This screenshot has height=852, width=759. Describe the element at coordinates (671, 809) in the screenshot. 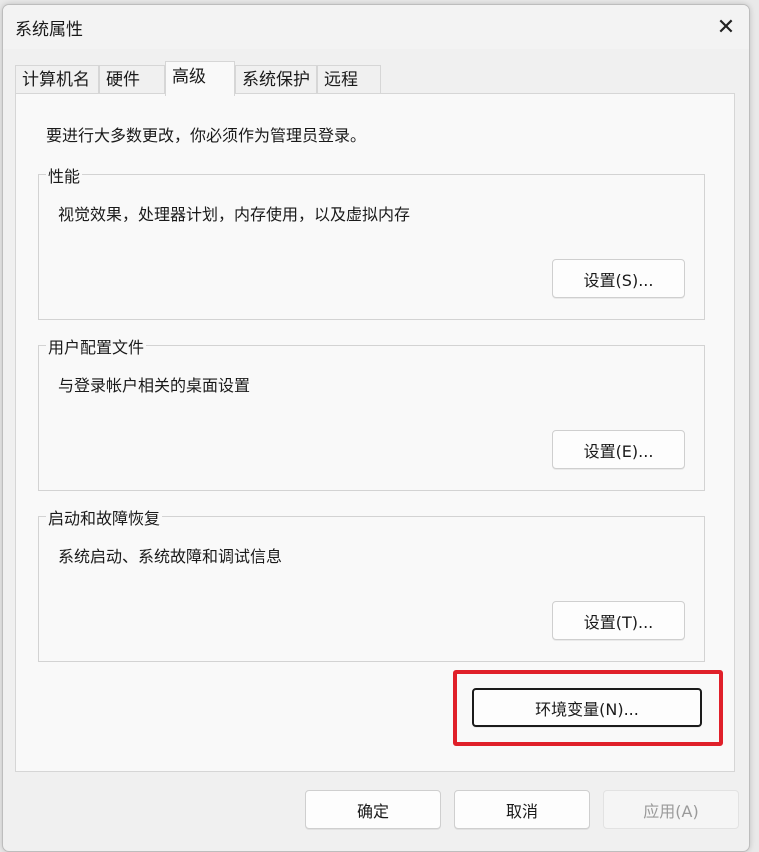

I see `apply-button: 应用(A)` at that location.